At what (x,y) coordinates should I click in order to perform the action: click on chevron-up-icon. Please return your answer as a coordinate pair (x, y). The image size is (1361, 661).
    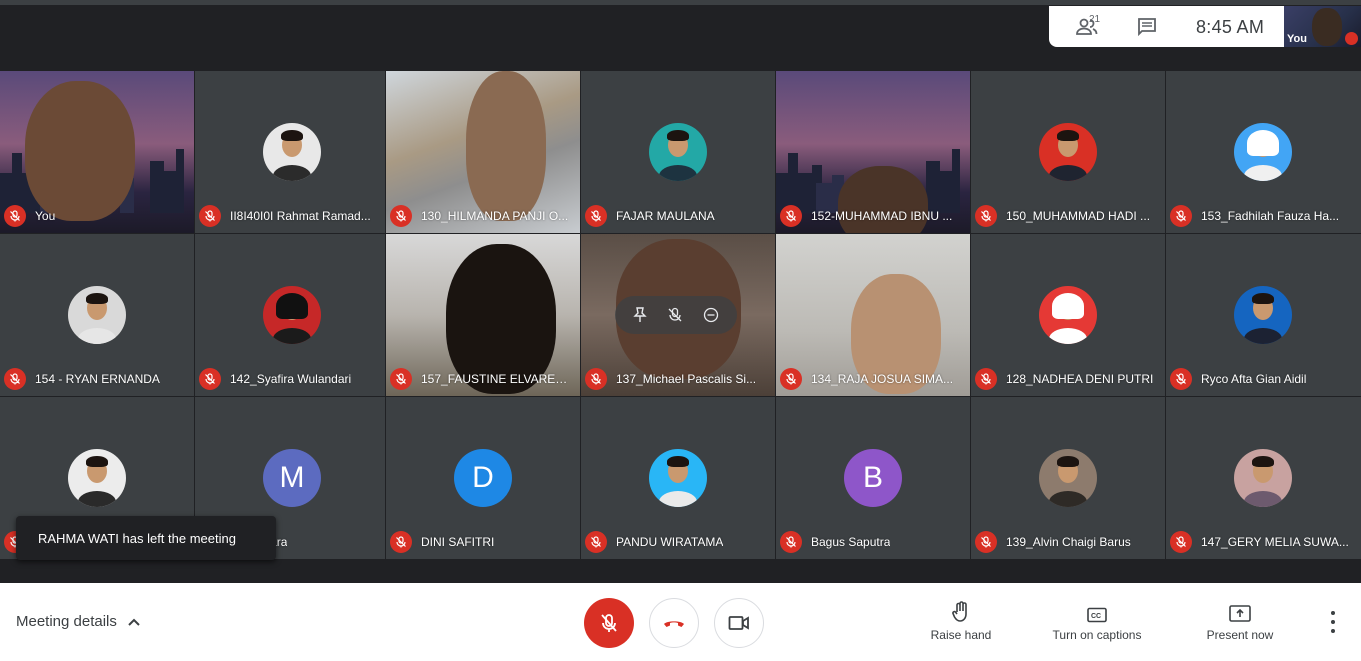
    Looking at the image, I should click on (134, 622).